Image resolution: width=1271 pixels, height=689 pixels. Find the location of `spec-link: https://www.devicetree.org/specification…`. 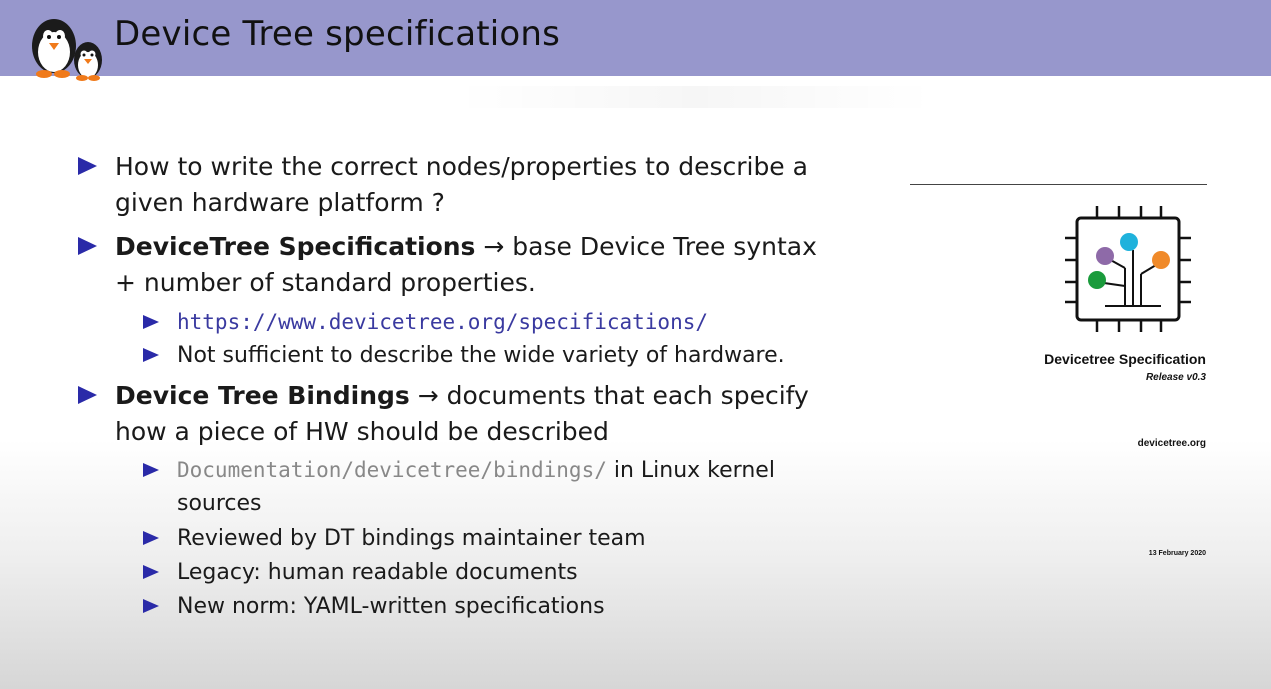

spec-link: https://www.devicetree.org/specification… is located at coordinates (490, 322).